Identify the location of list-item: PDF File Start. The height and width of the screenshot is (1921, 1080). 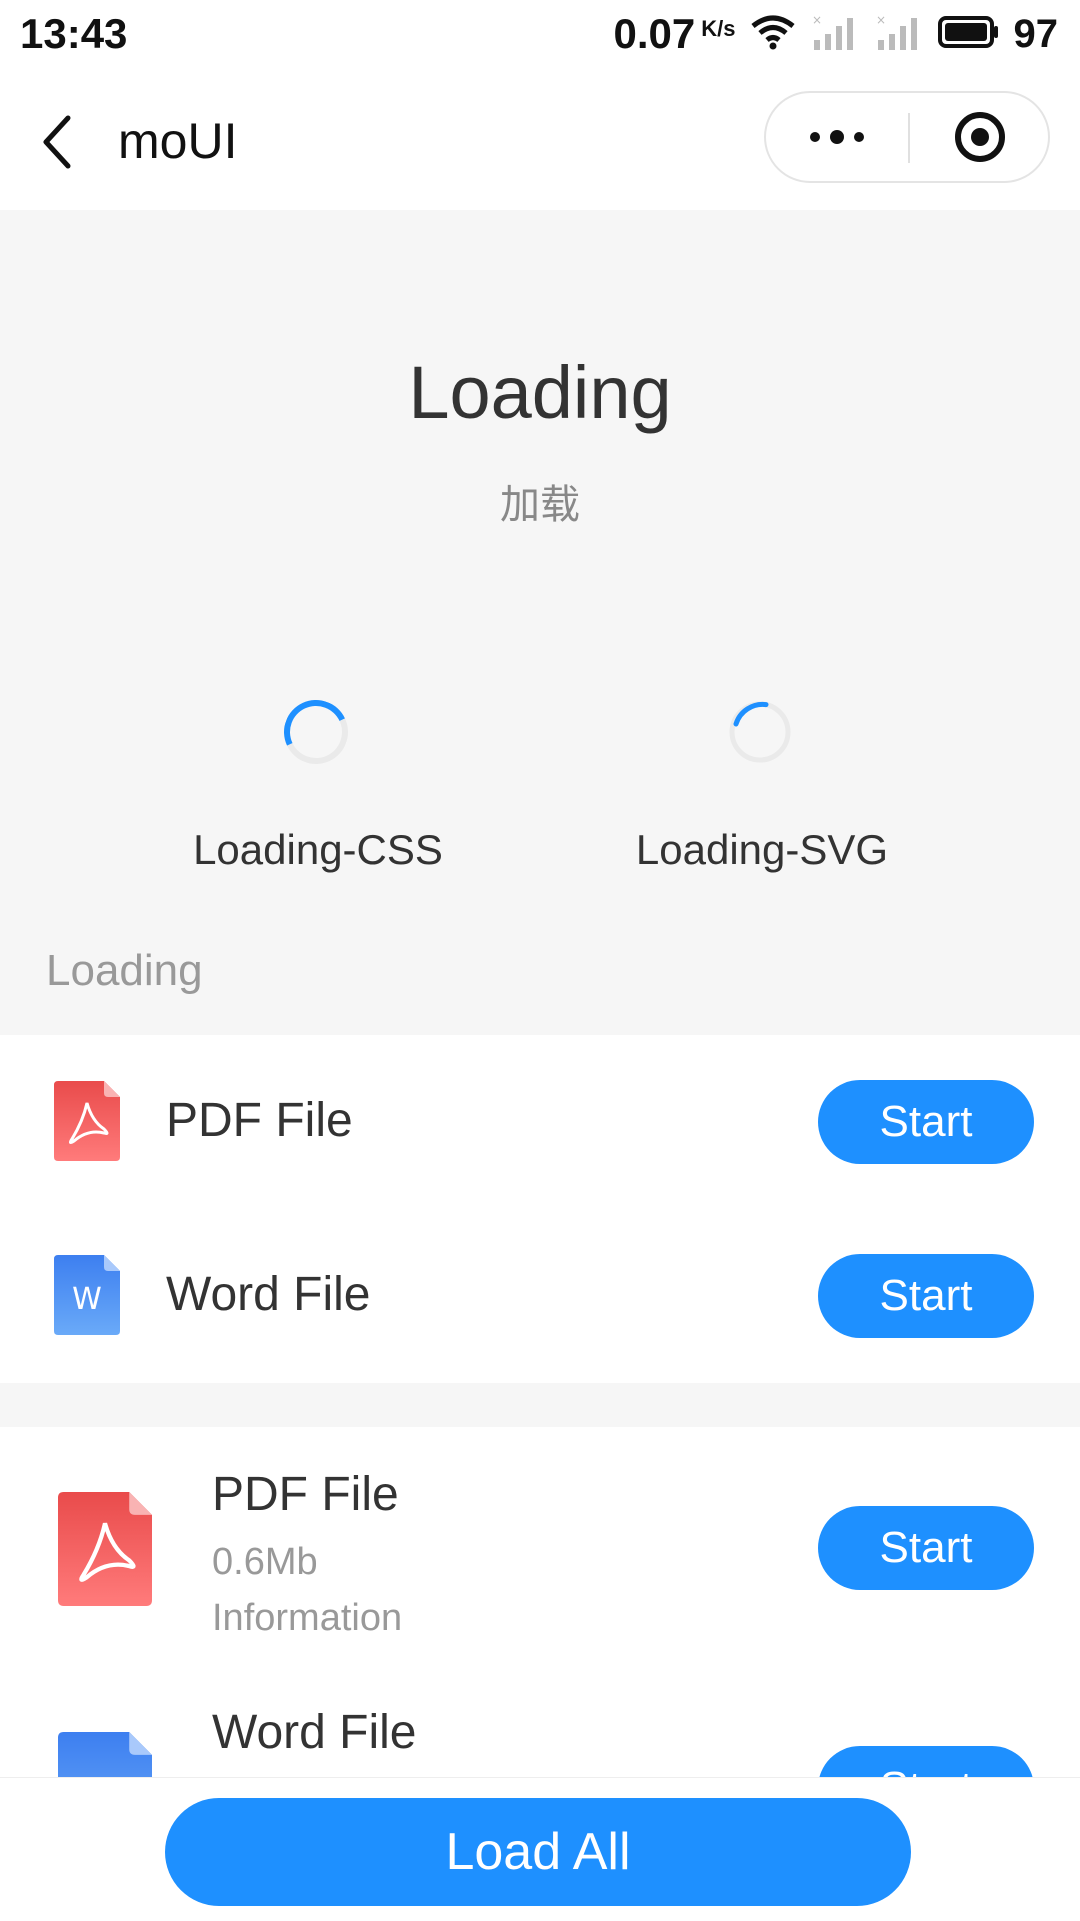
(540, 1122).